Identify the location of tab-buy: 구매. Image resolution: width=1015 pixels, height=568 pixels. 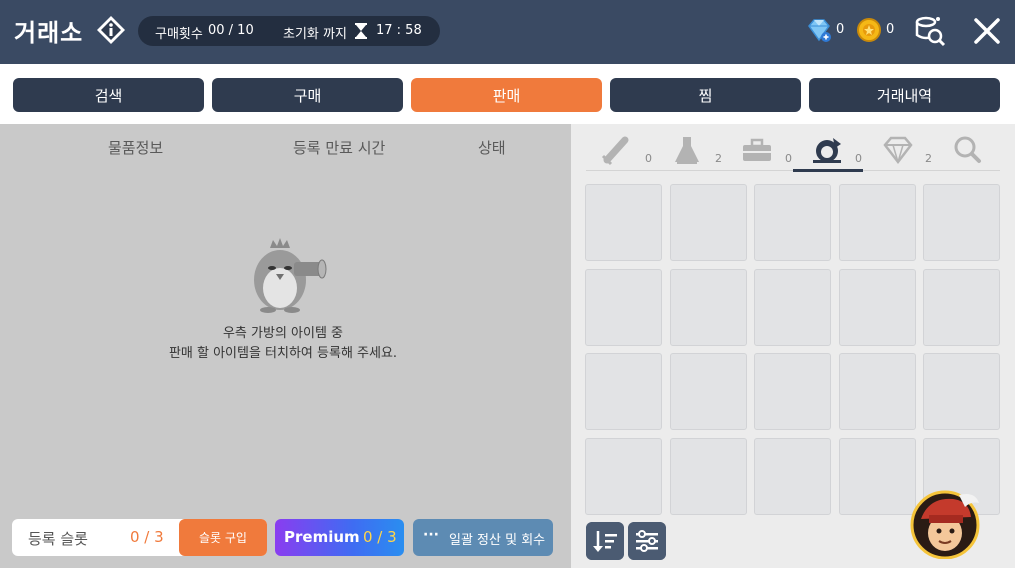
(307, 95).